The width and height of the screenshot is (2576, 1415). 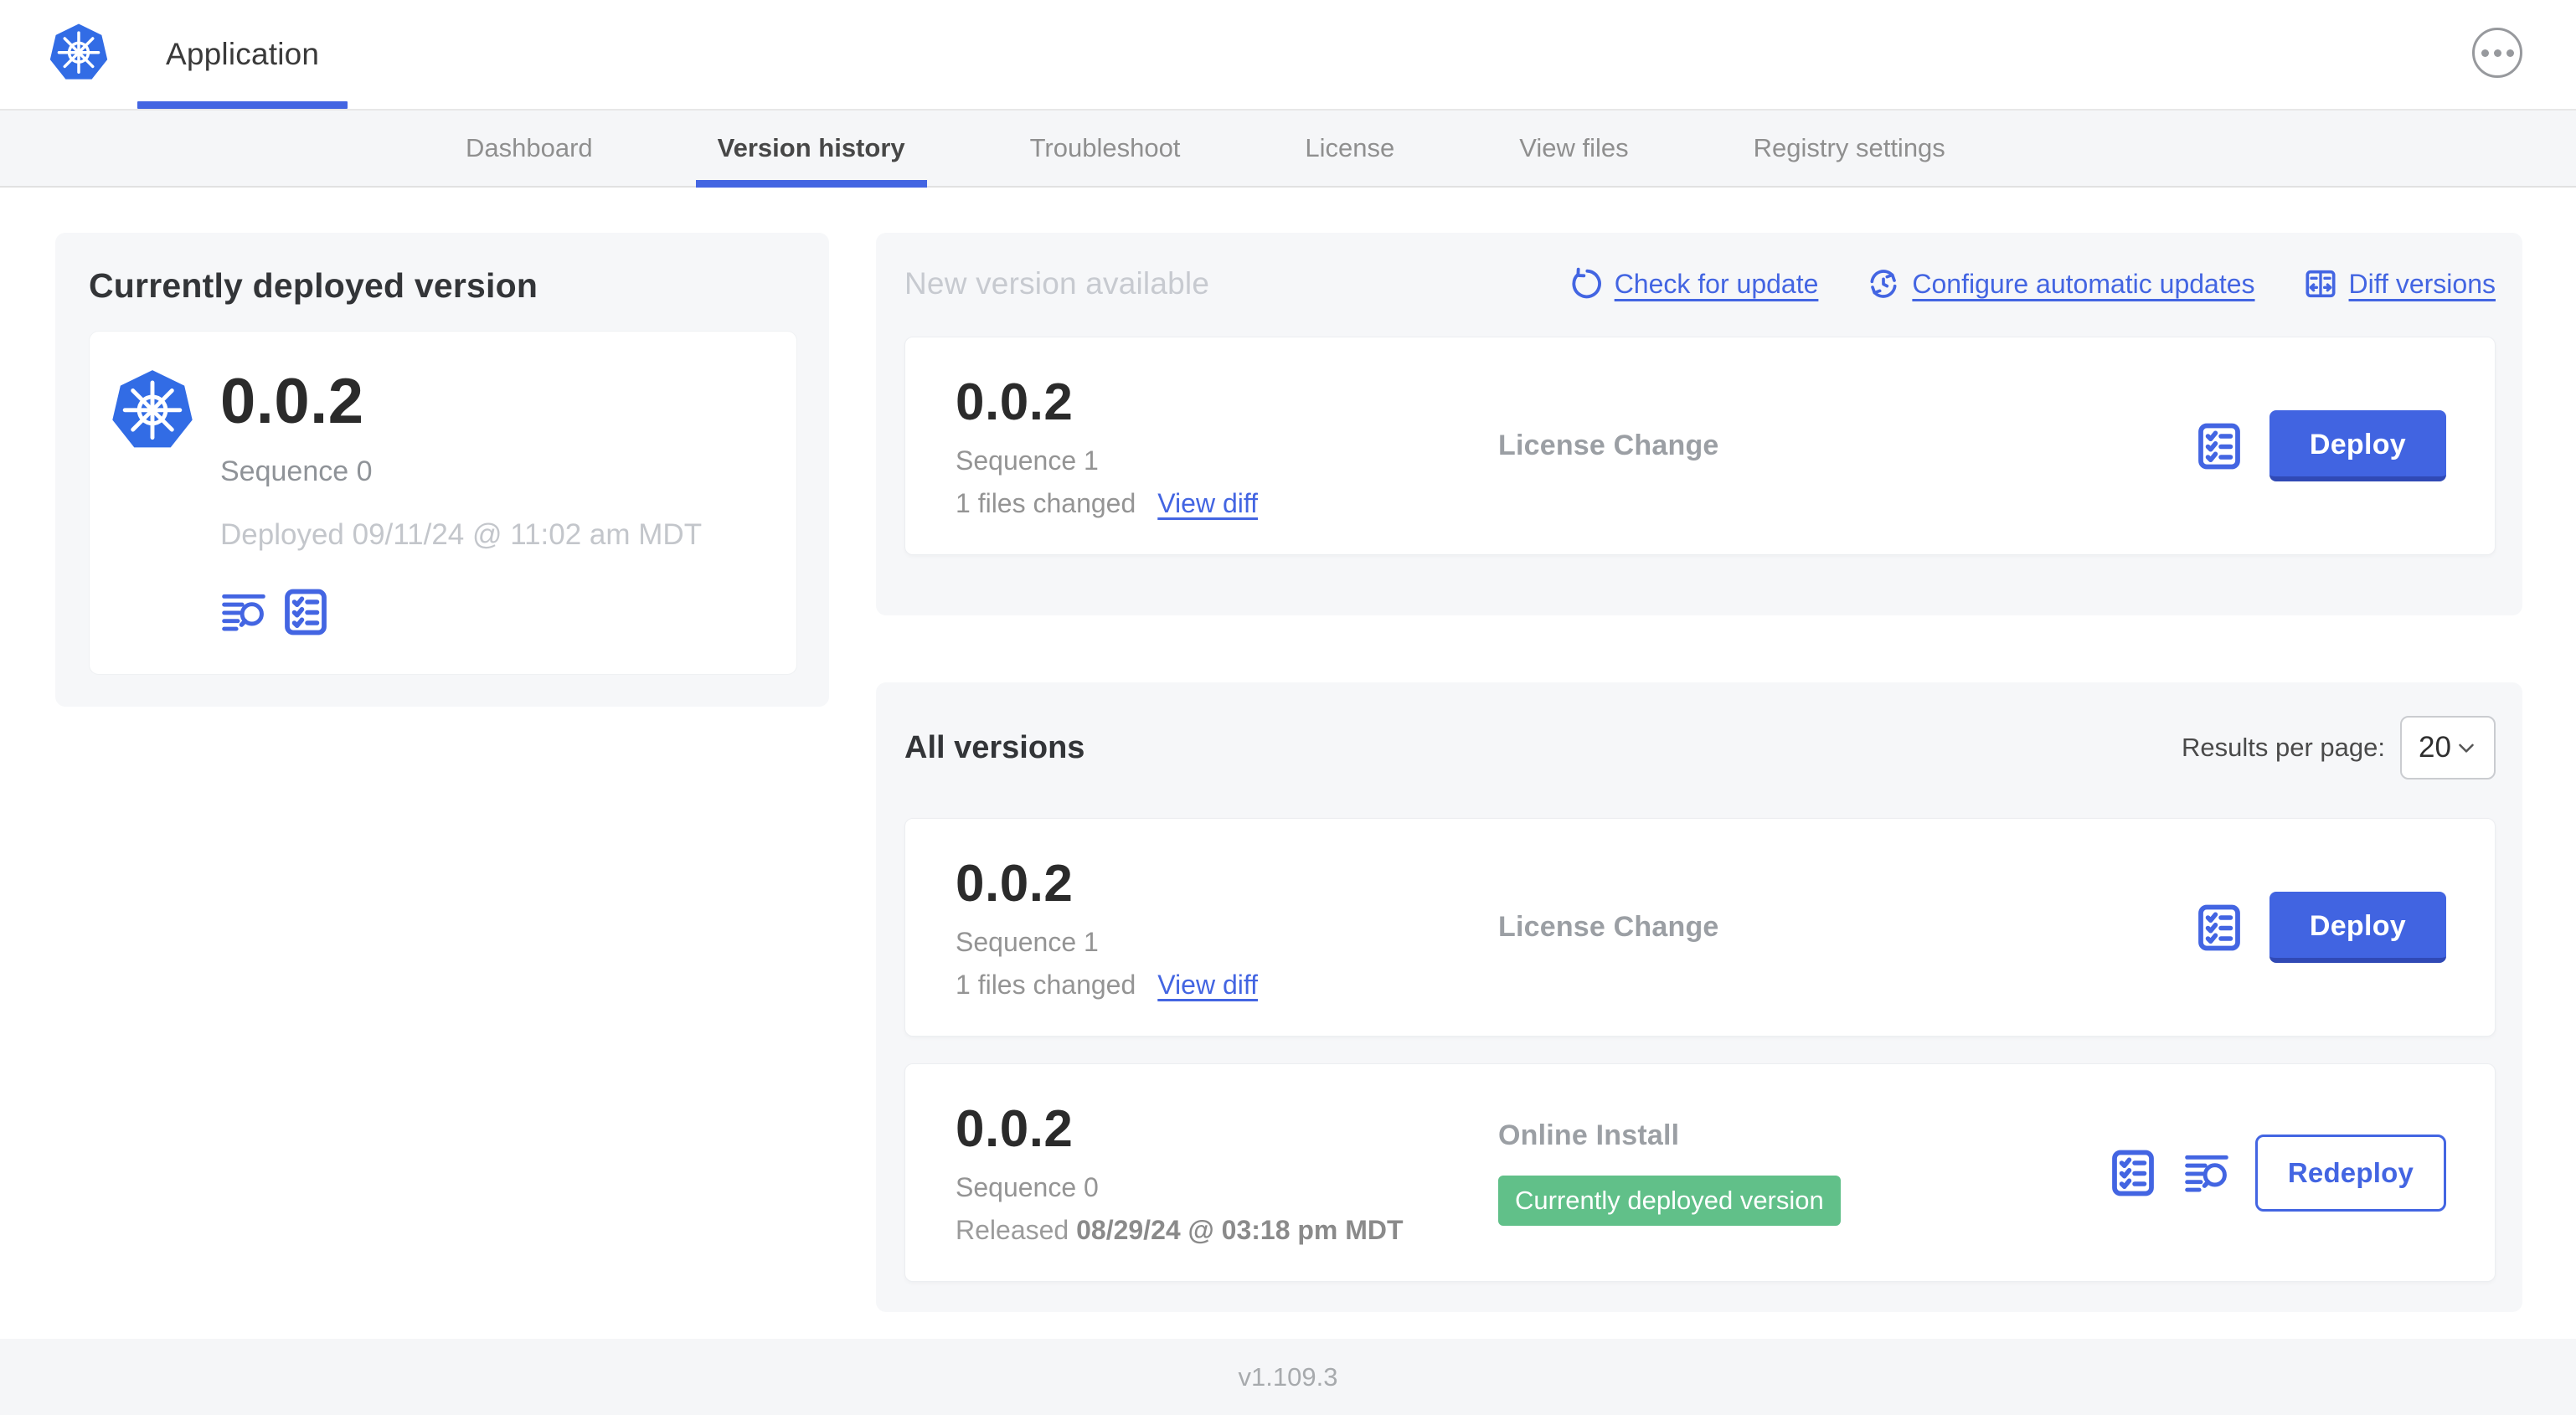 I want to click on app-title: Application, so click(x=243, y=54).